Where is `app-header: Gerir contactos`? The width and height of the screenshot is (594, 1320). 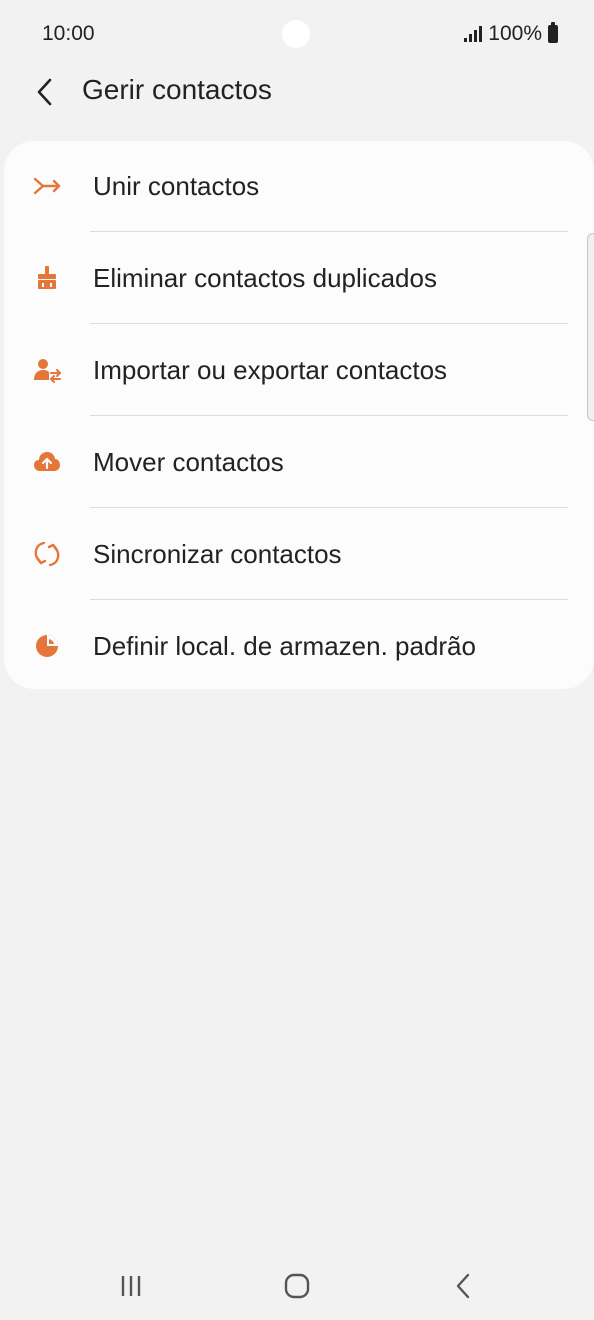 app-header: Gerir contactos is located at coordinates (297, 92).